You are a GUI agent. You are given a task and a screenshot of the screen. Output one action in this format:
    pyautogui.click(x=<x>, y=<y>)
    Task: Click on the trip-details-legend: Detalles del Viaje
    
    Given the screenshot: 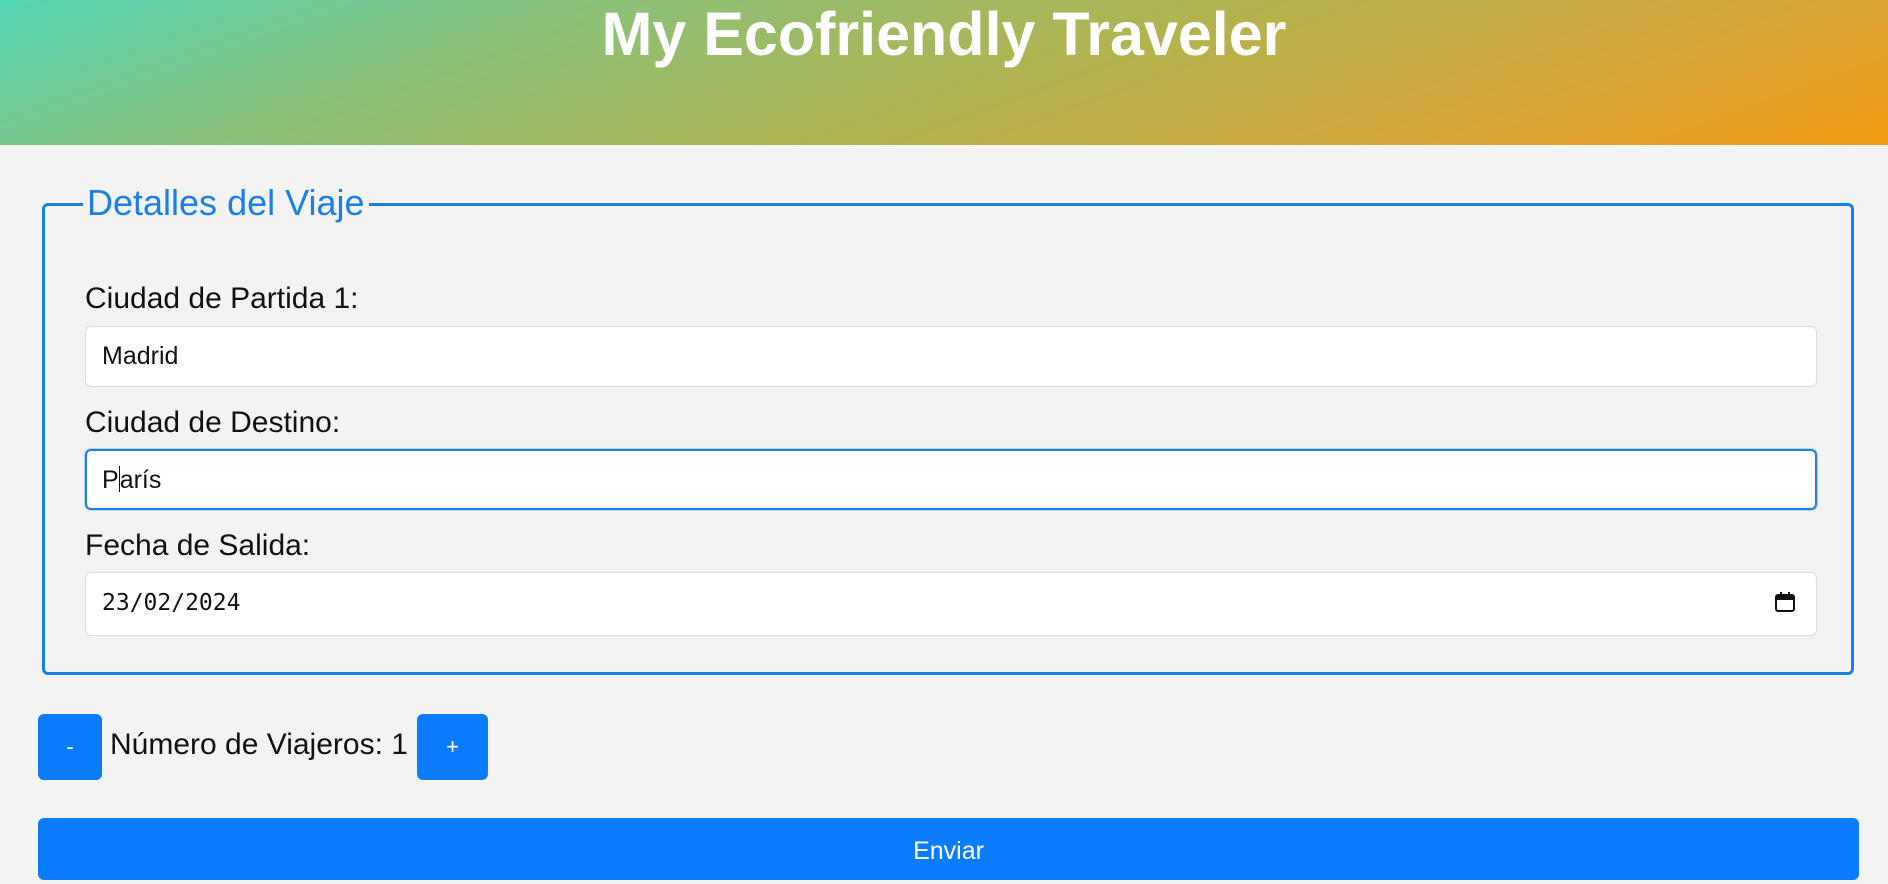 What is the action you would take?
    pyautogui.click(x=226, y=203)
    